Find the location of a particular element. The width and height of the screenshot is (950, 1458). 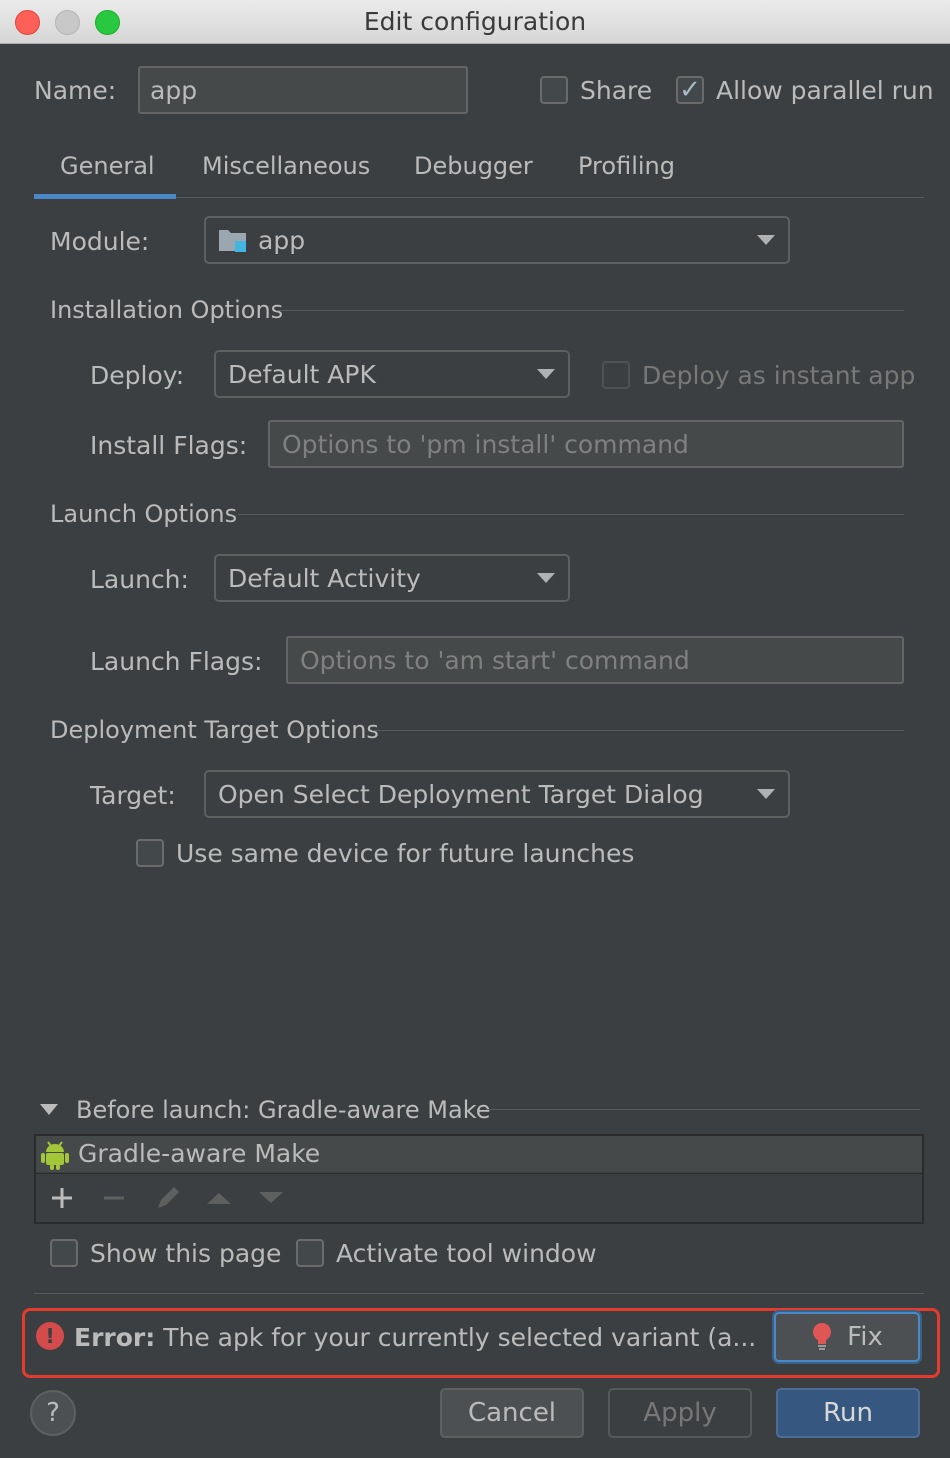

remove-icon is located at coordinates (114, 1198).